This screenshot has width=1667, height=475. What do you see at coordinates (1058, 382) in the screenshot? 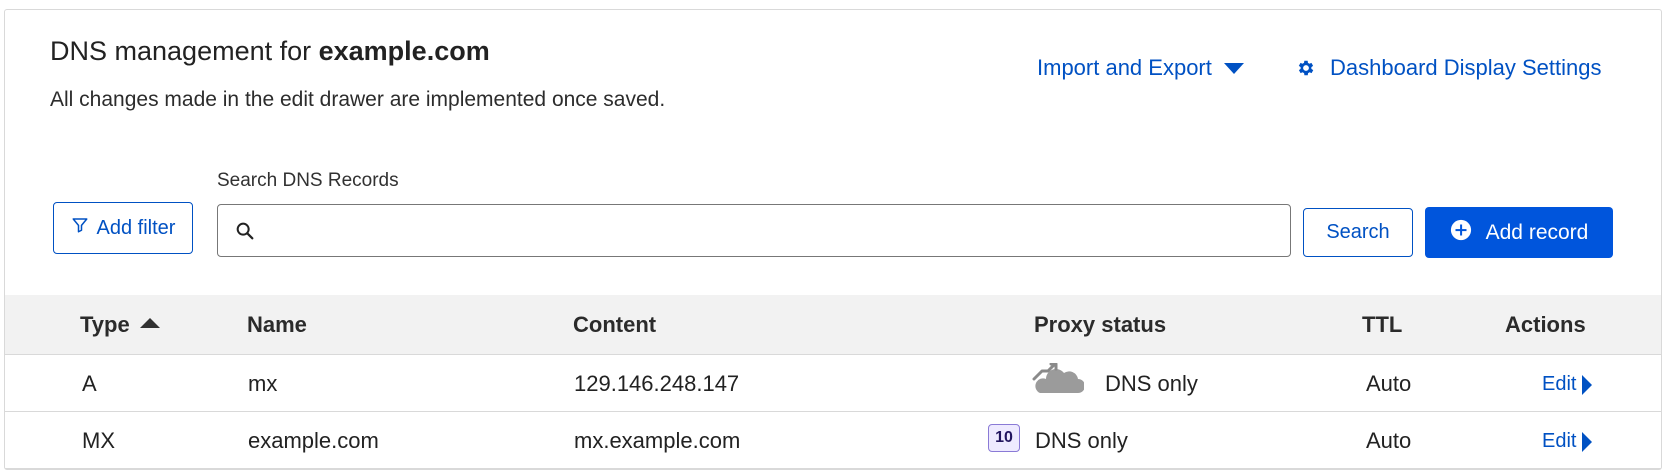
I see `cloud-dns-only-icon` at bounding box center [1058, 382].